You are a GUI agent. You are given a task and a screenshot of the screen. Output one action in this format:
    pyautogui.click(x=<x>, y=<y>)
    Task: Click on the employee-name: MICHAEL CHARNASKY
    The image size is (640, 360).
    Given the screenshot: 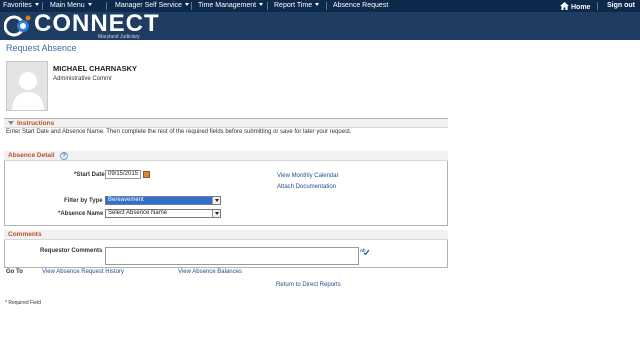 What is the action you would take?
    pyautogui.click(x=95, y=68)
    